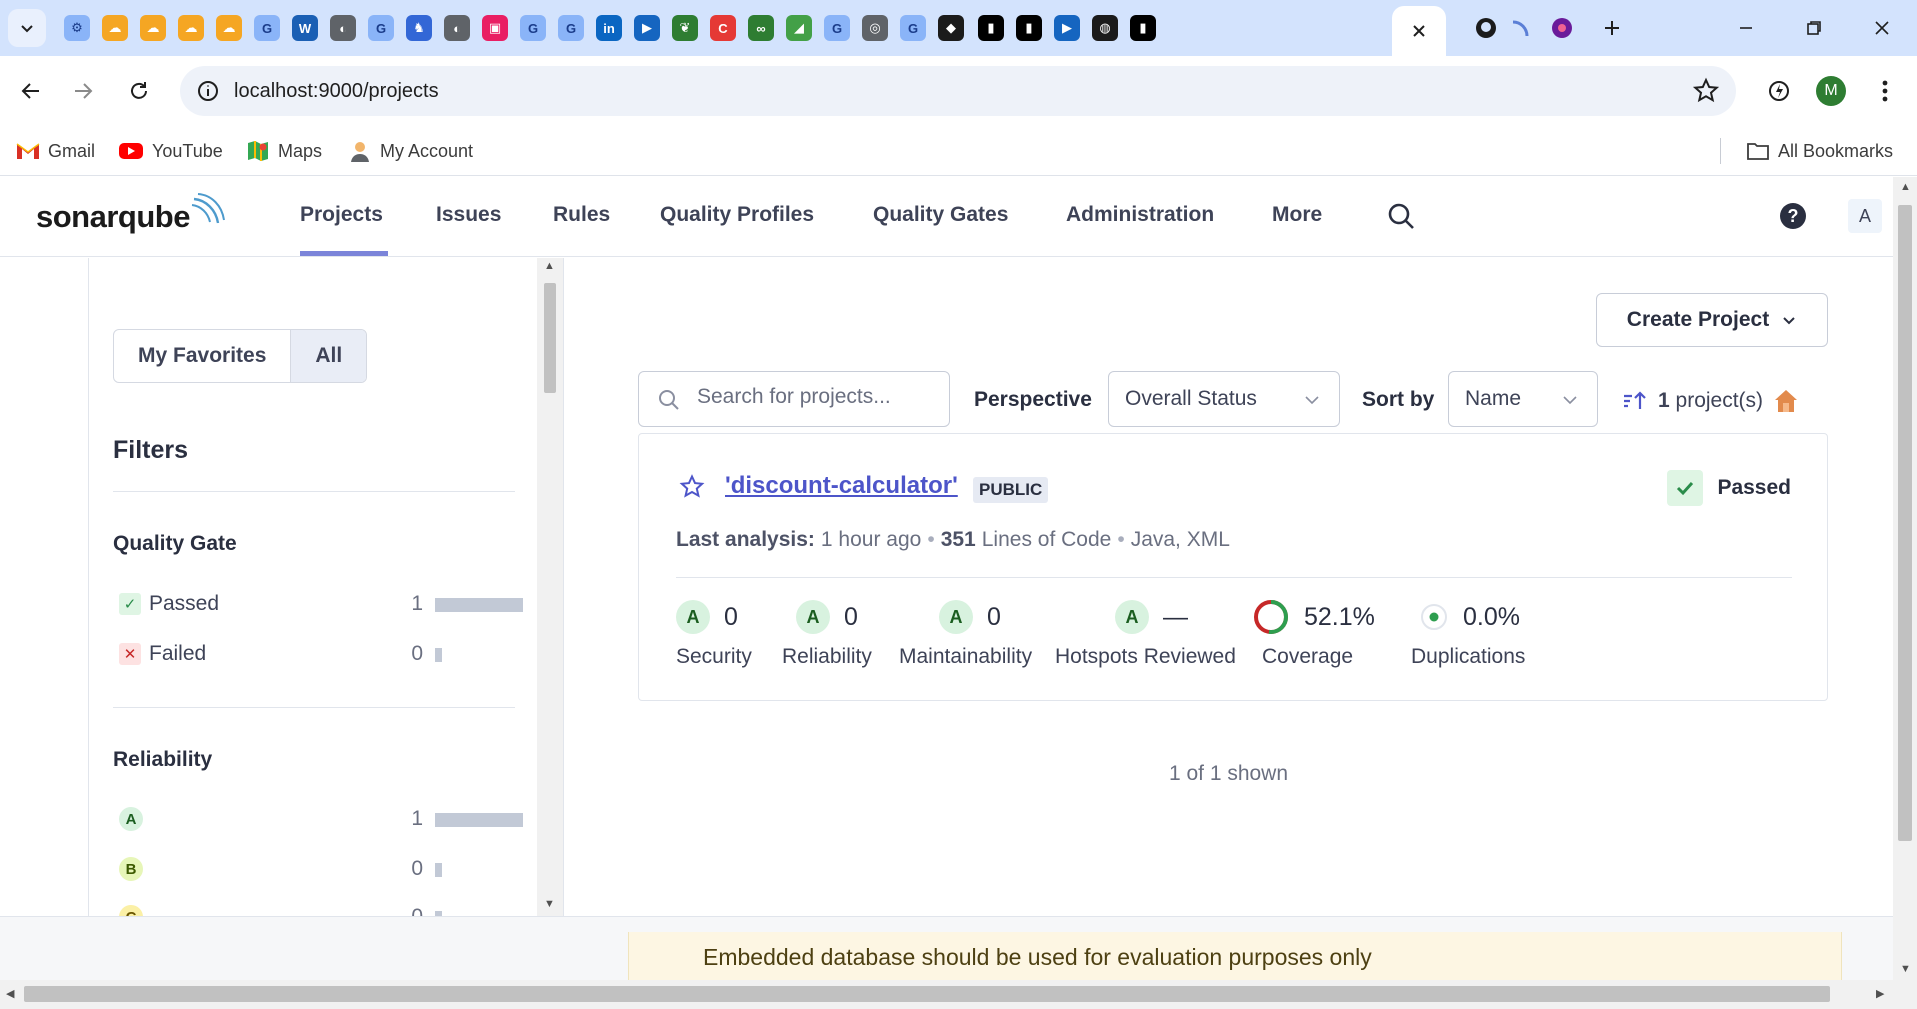 The width and height of the screenshot is (1917, 1009). What do you see at coordinates (1885, 91) in the screenshot?
I see `browser-menu-button` at bounding box center [1885, 91].